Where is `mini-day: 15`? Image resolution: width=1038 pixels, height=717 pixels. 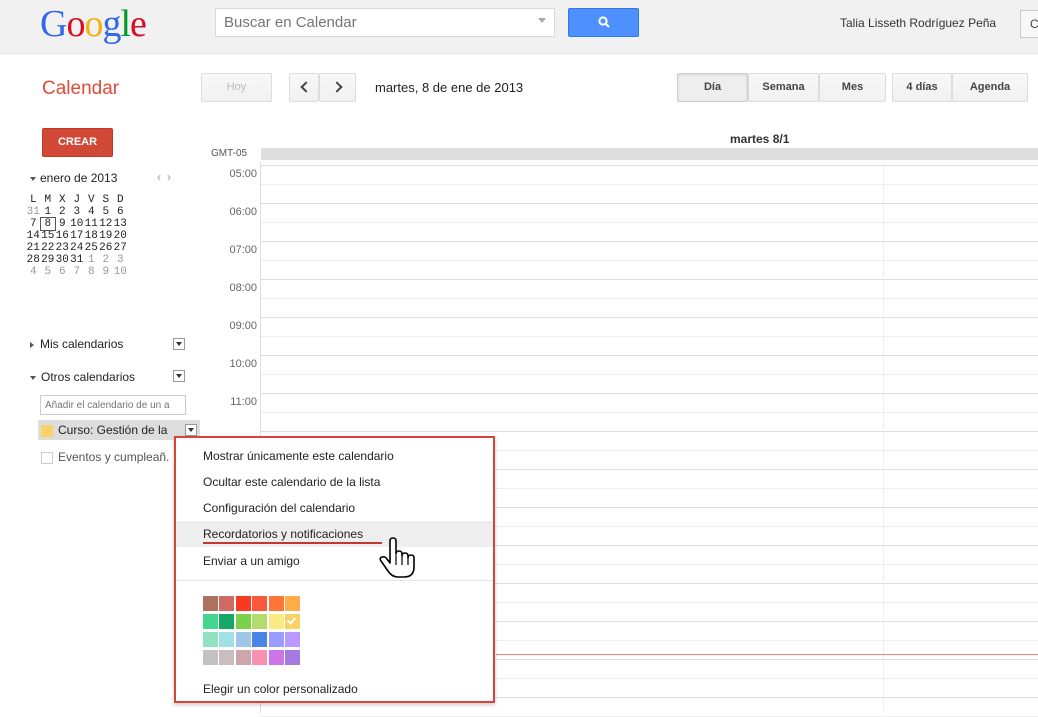 mini-day: 15 is located at coordinates (48, 236).